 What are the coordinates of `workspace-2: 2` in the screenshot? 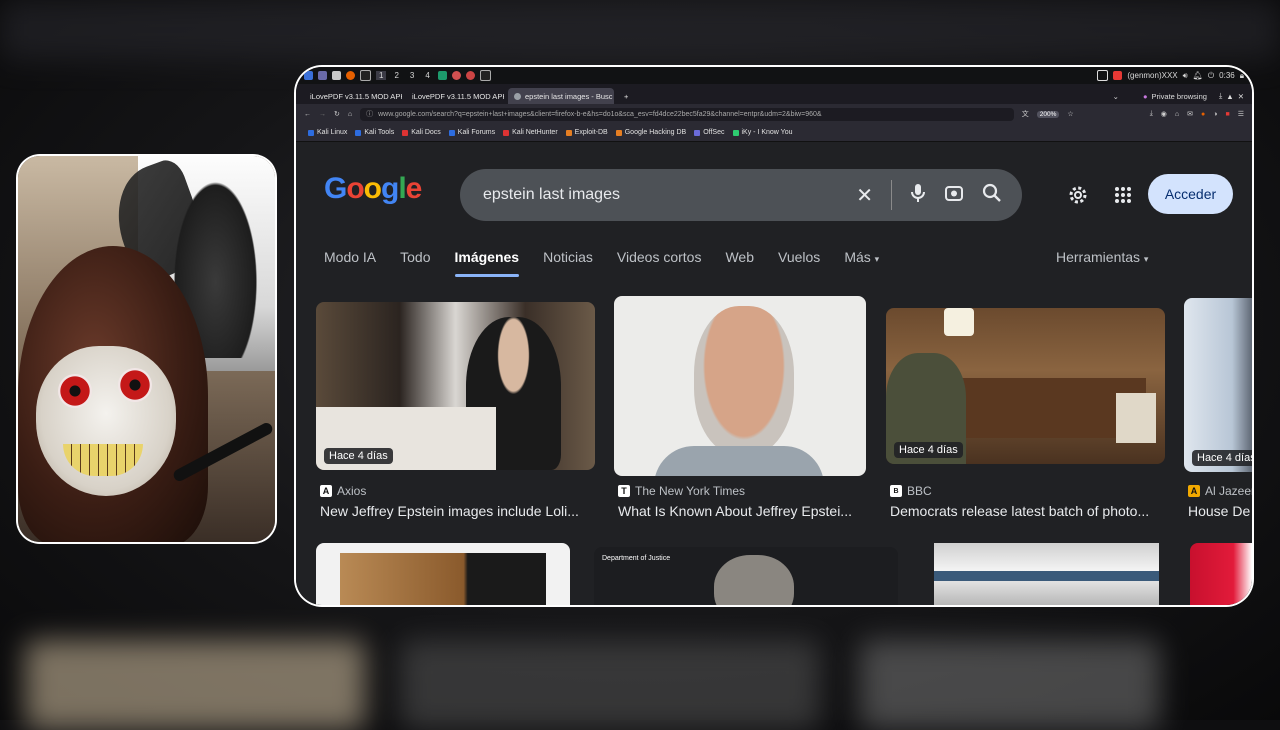 It's located at (396, 75).